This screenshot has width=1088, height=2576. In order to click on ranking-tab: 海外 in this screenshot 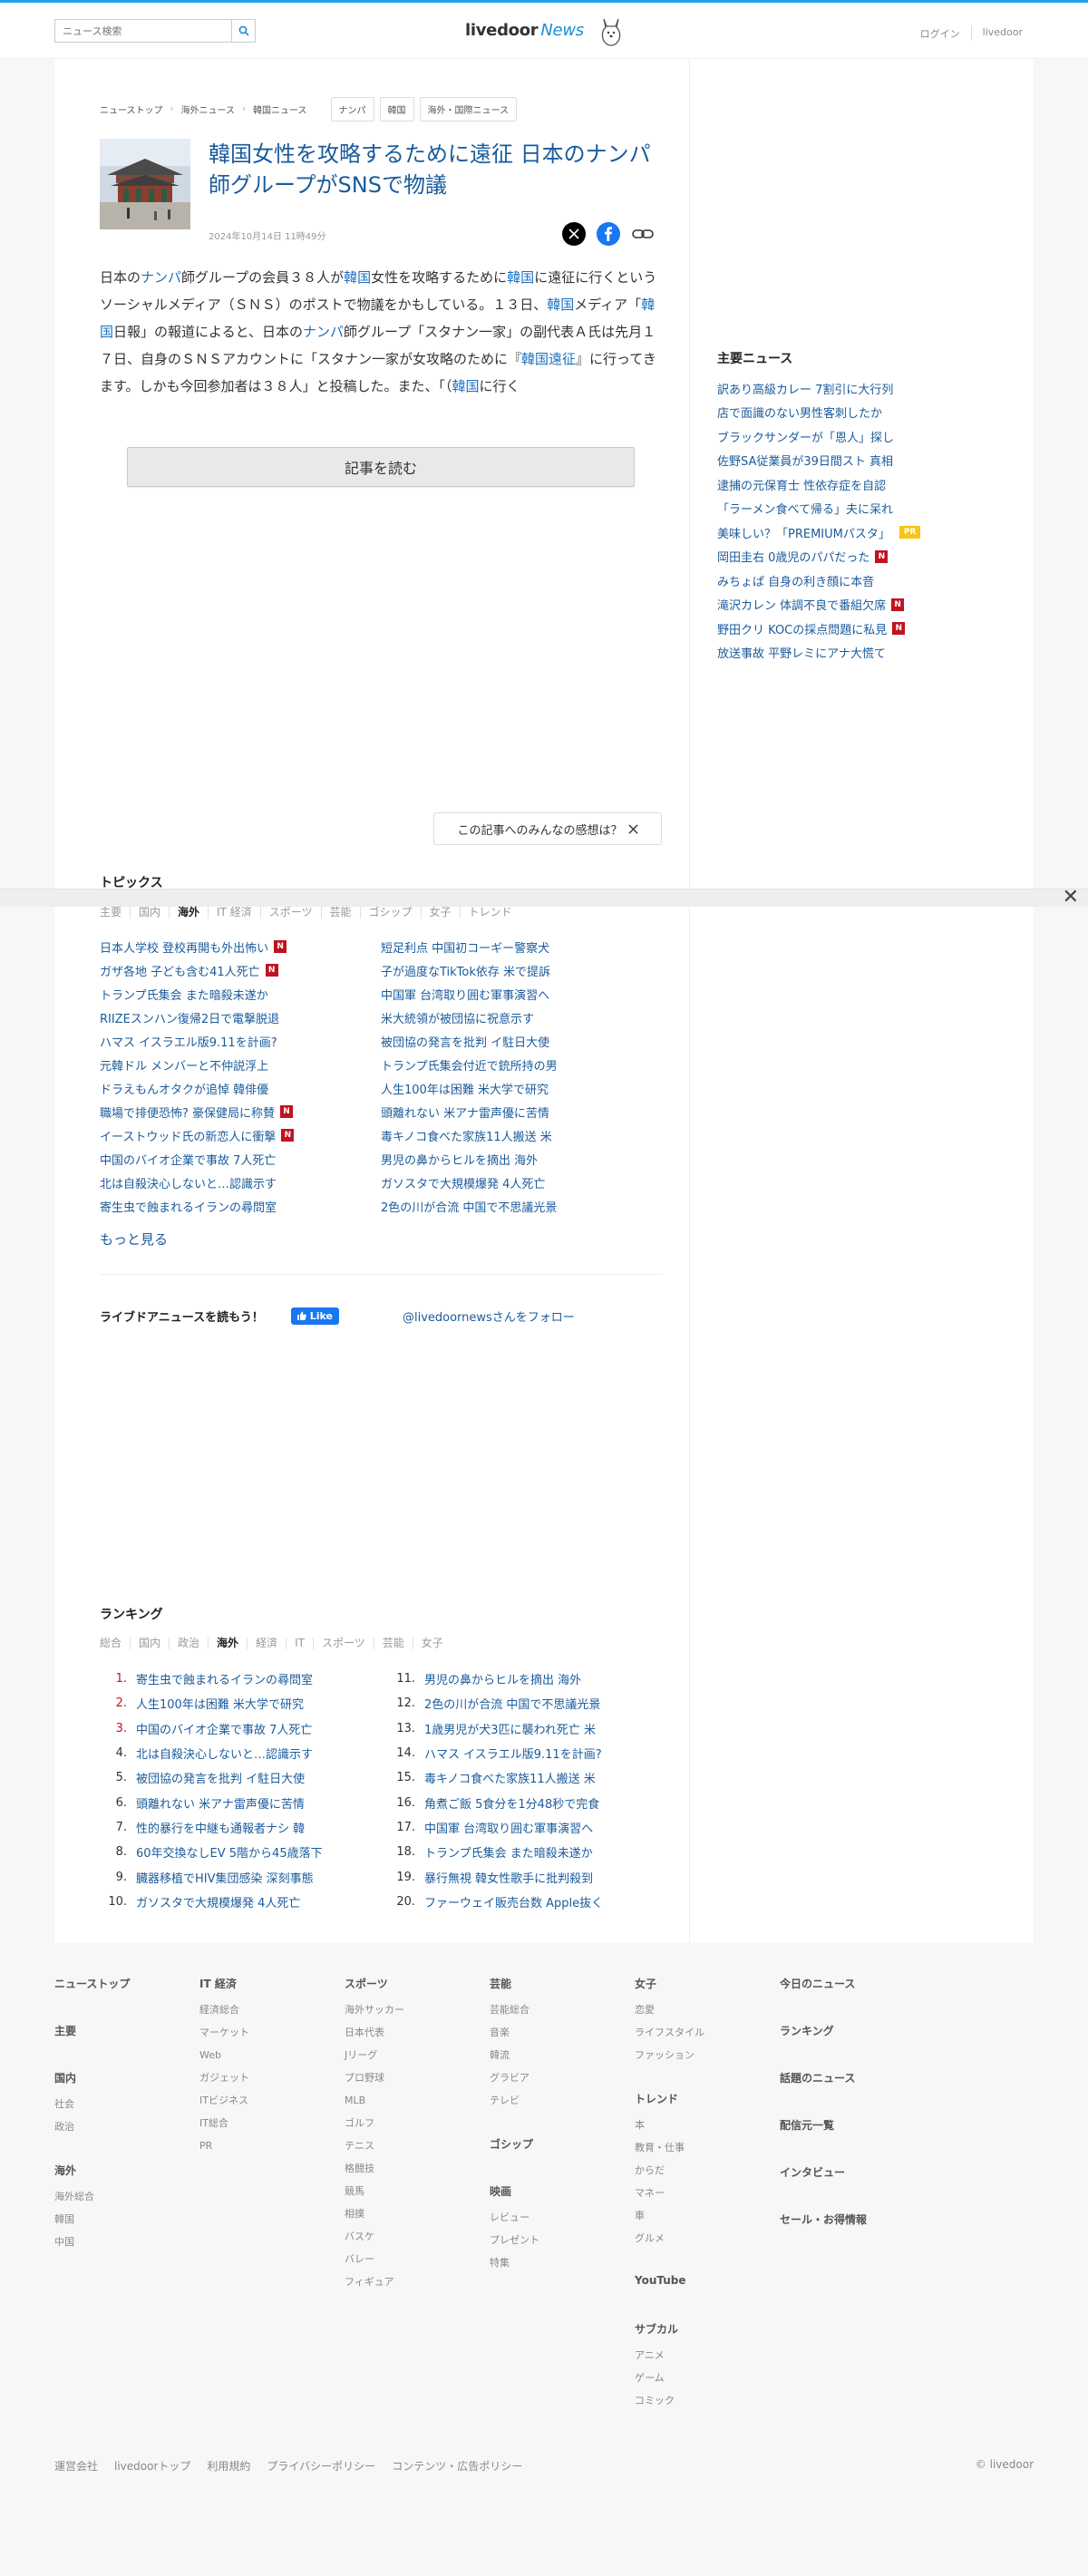, I will do `click(227, 1643)`.